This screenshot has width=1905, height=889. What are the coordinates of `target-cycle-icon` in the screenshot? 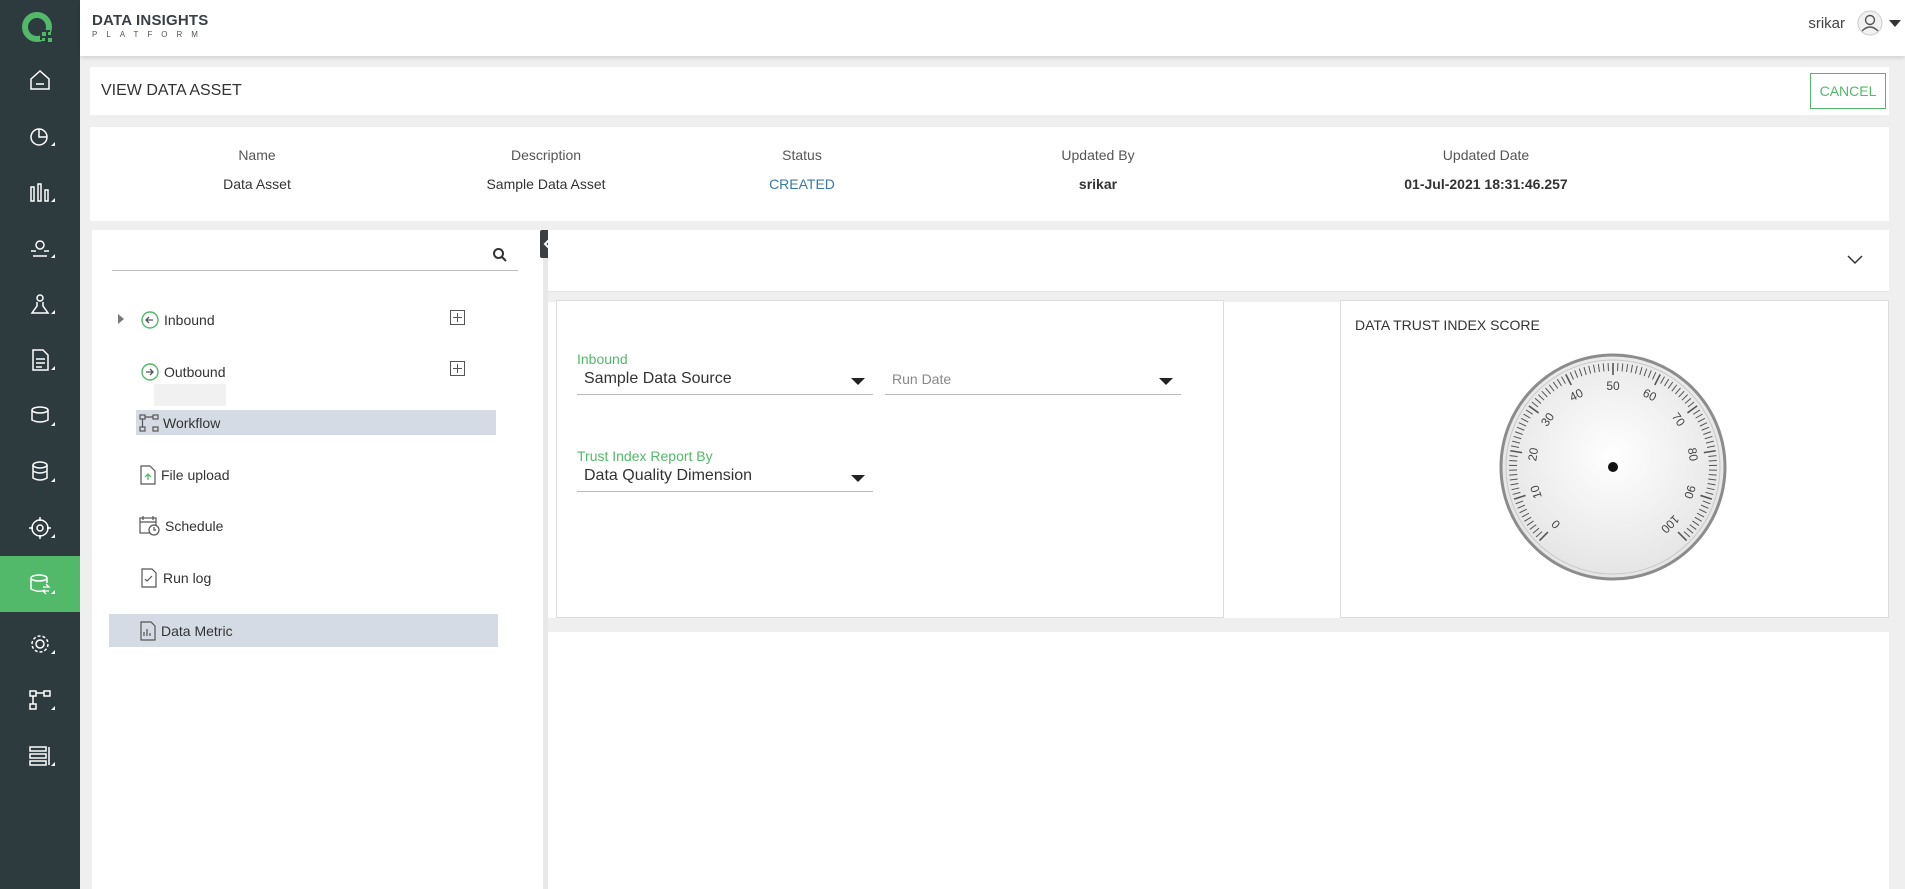 It's located at (40, 528).